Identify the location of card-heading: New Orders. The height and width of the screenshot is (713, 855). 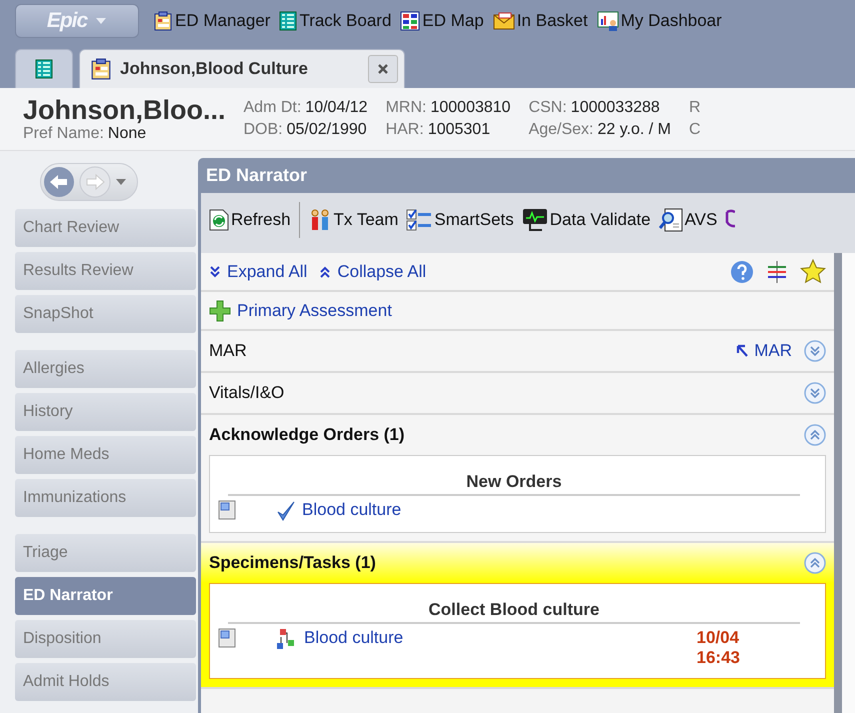
(514, 484).